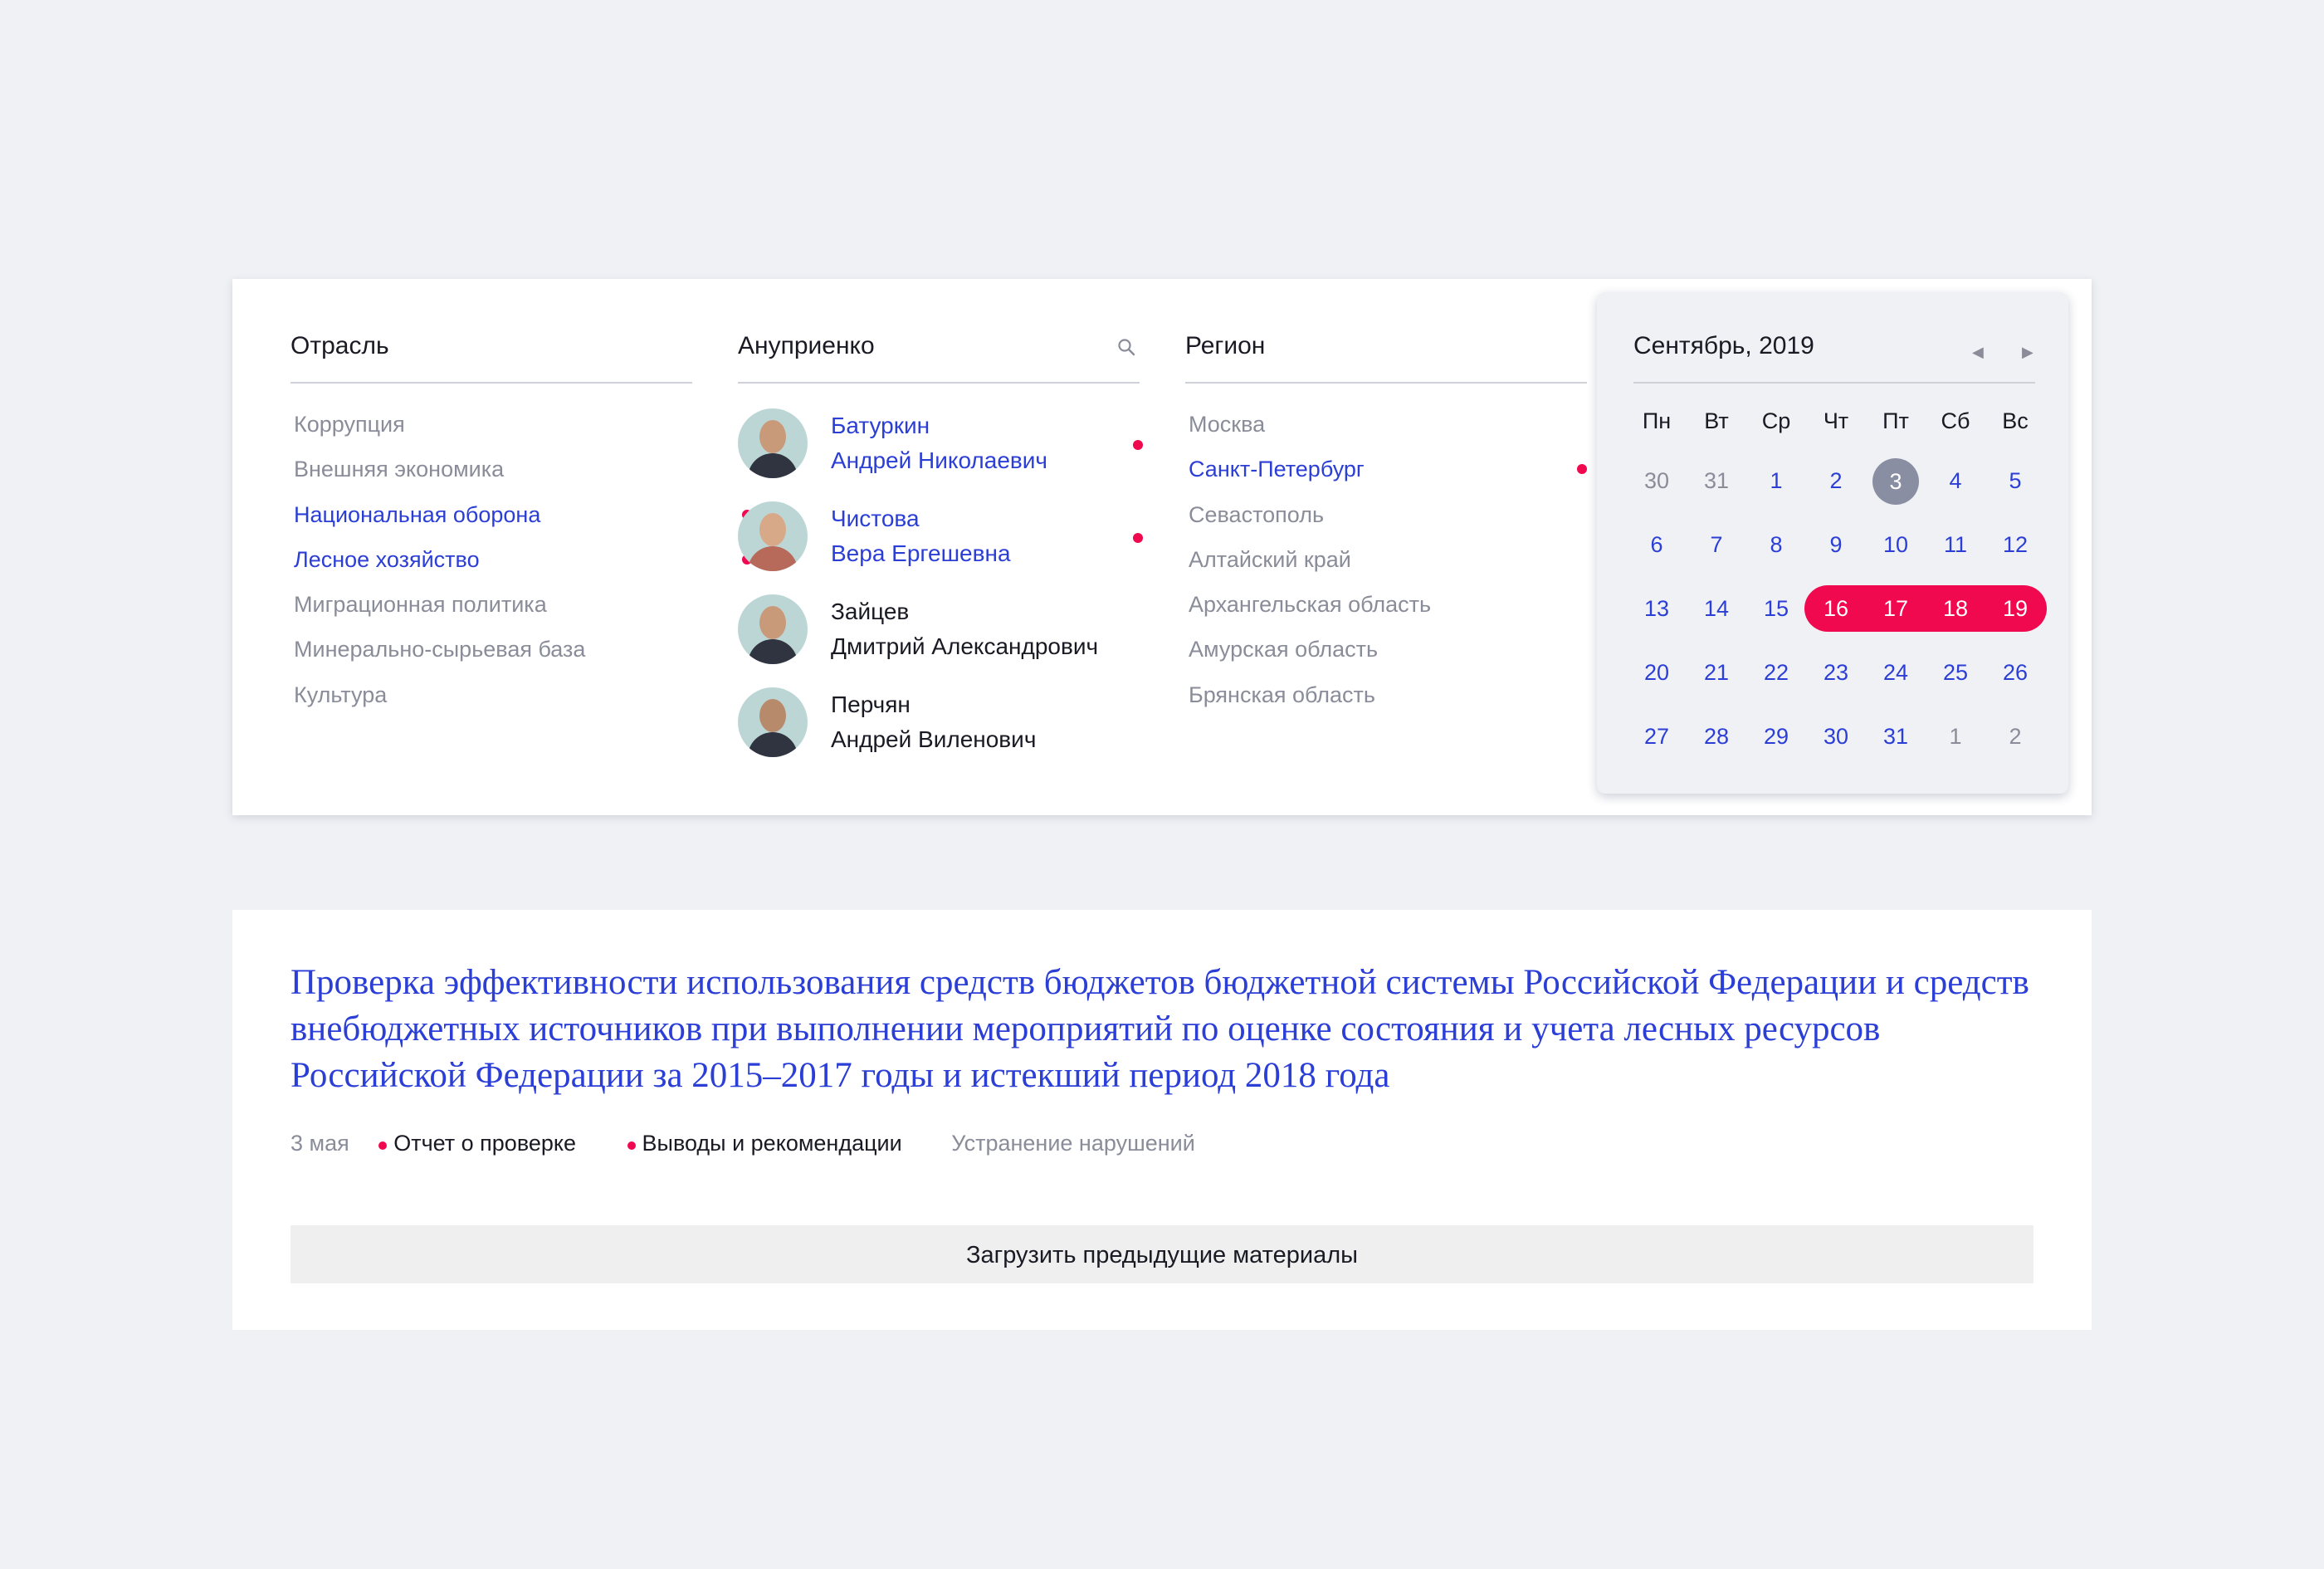  What do you see at coordinates (2015, 544) in the screenshot?
I see `calendar-day: 12` at bounding box center [2015, 544].